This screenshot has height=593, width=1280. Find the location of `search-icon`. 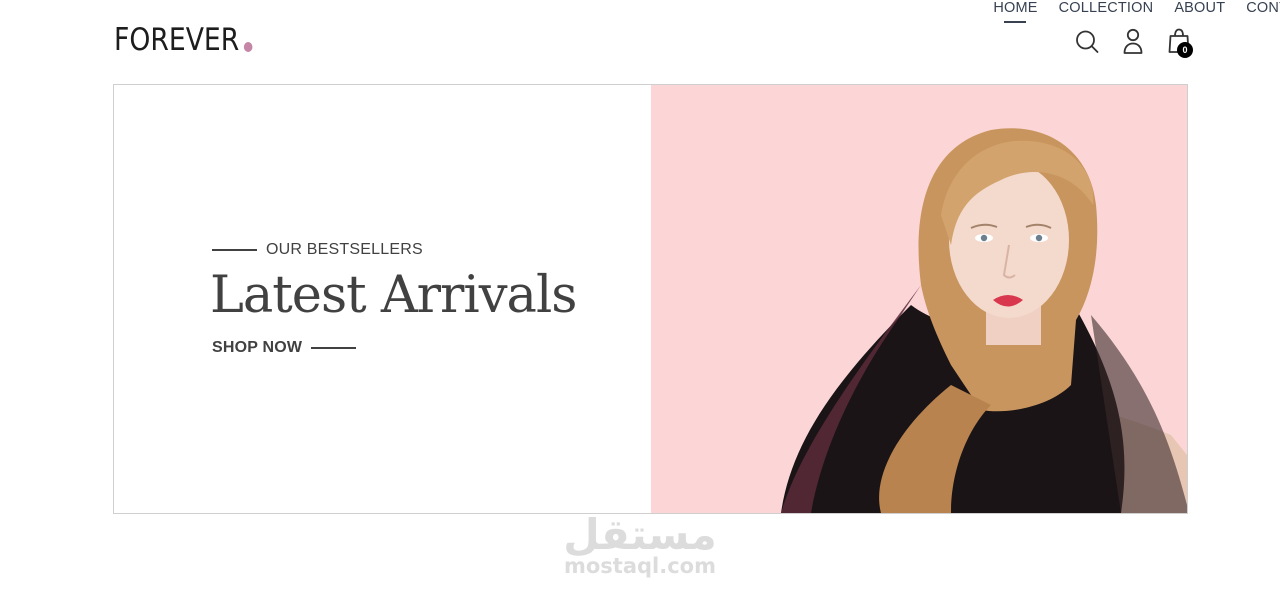

search-icon is located at coordinates (1087, 41).